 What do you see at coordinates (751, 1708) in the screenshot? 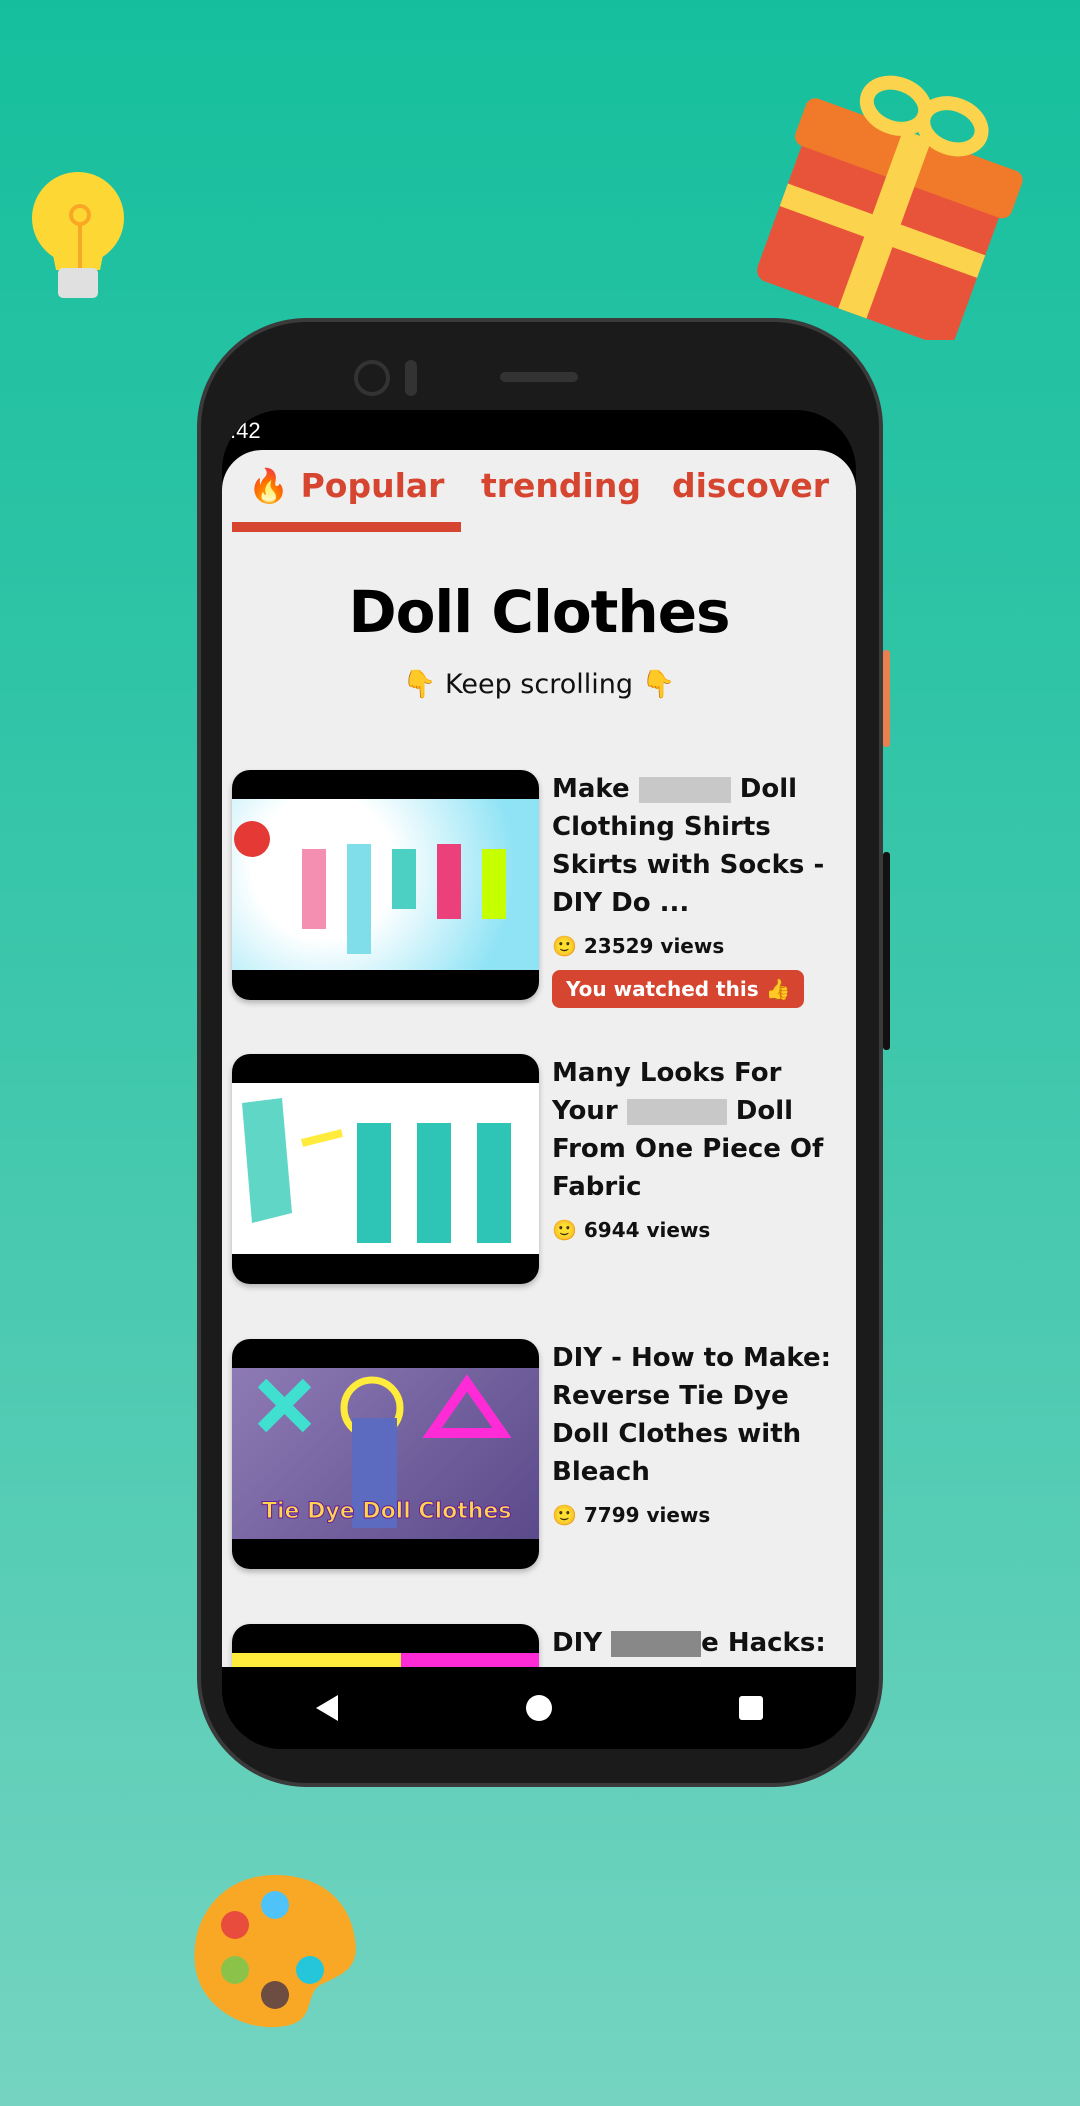
I see `recents-icon` at bounding box center [751, 1708].